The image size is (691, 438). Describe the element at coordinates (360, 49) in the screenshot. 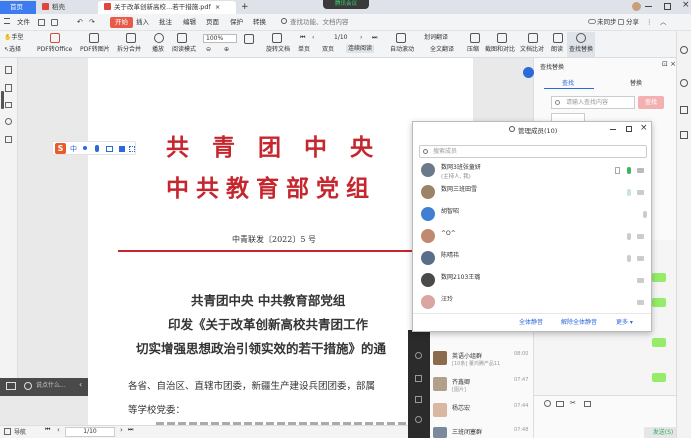

I see `continuous-read-button: 连续阅读` at that location.